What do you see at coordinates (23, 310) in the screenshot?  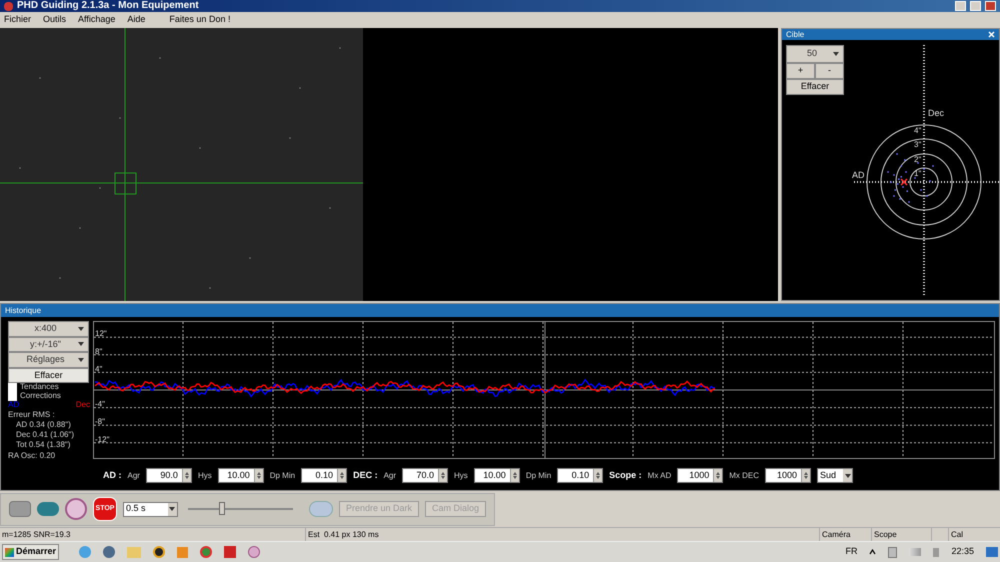 I see `panel-title: Historique` at bounding box center [23, 310].